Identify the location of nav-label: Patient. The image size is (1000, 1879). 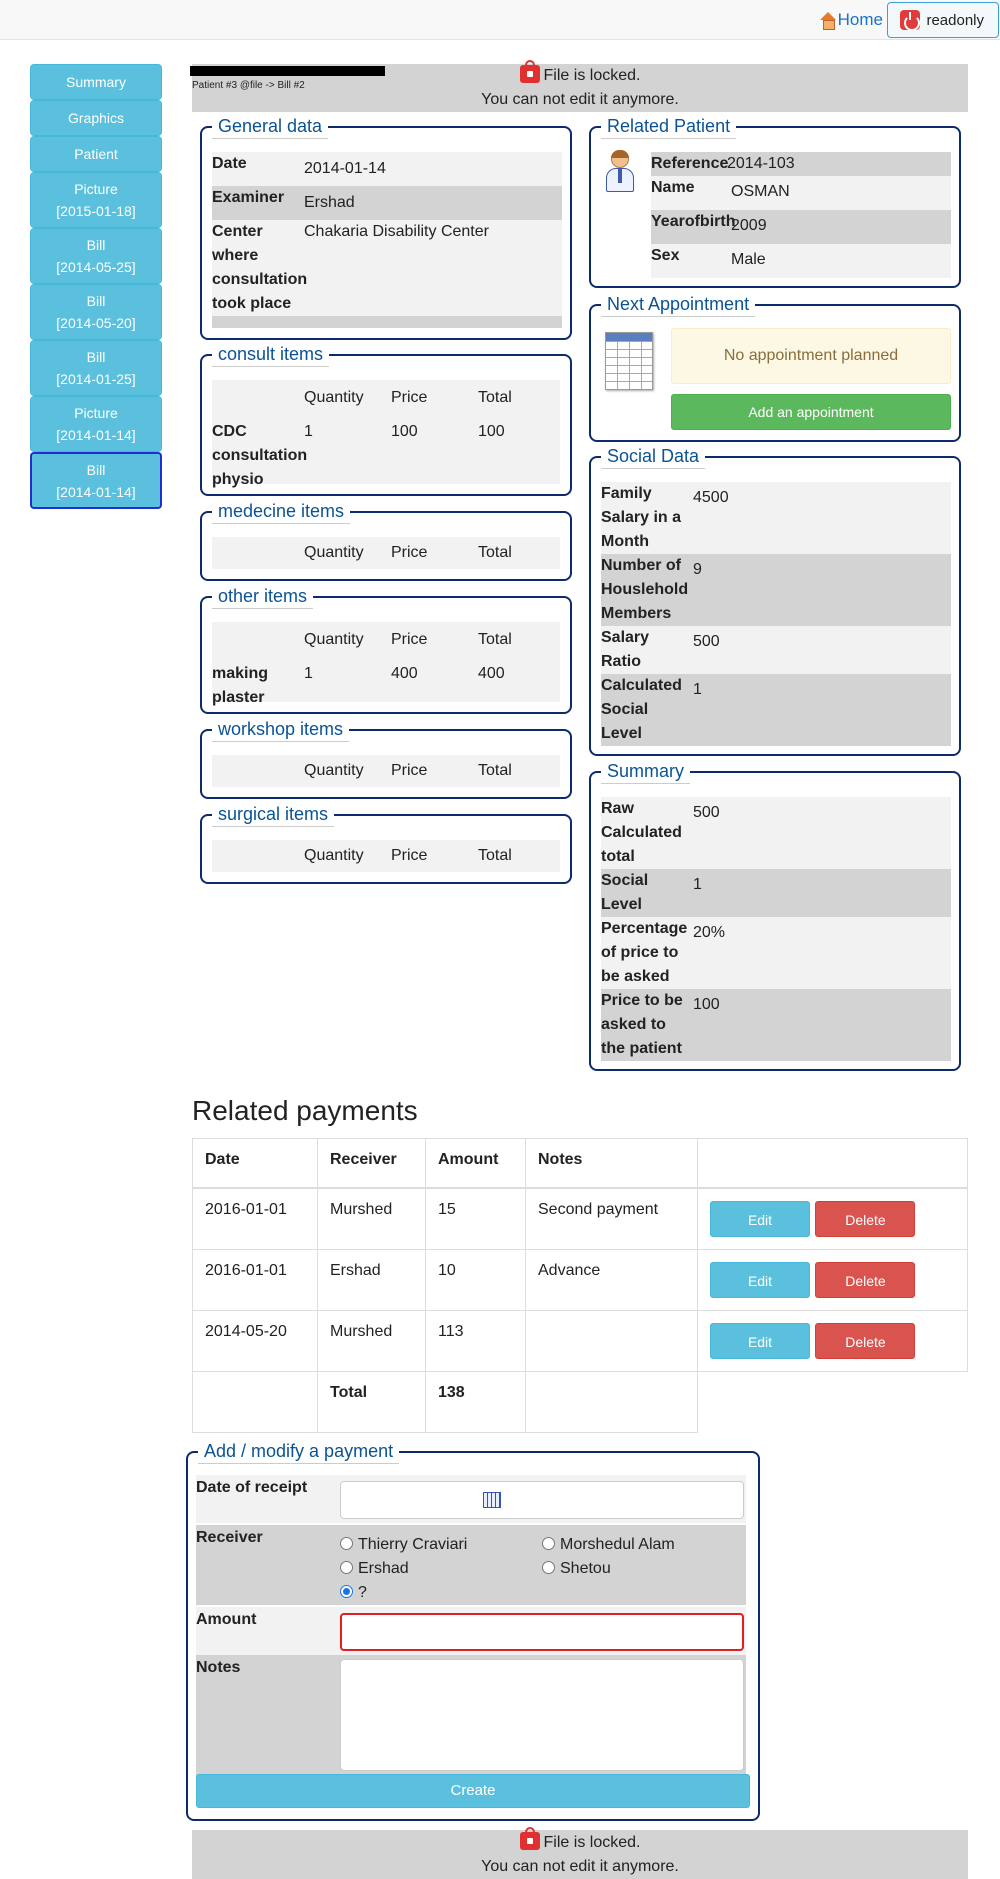
(96, 154).